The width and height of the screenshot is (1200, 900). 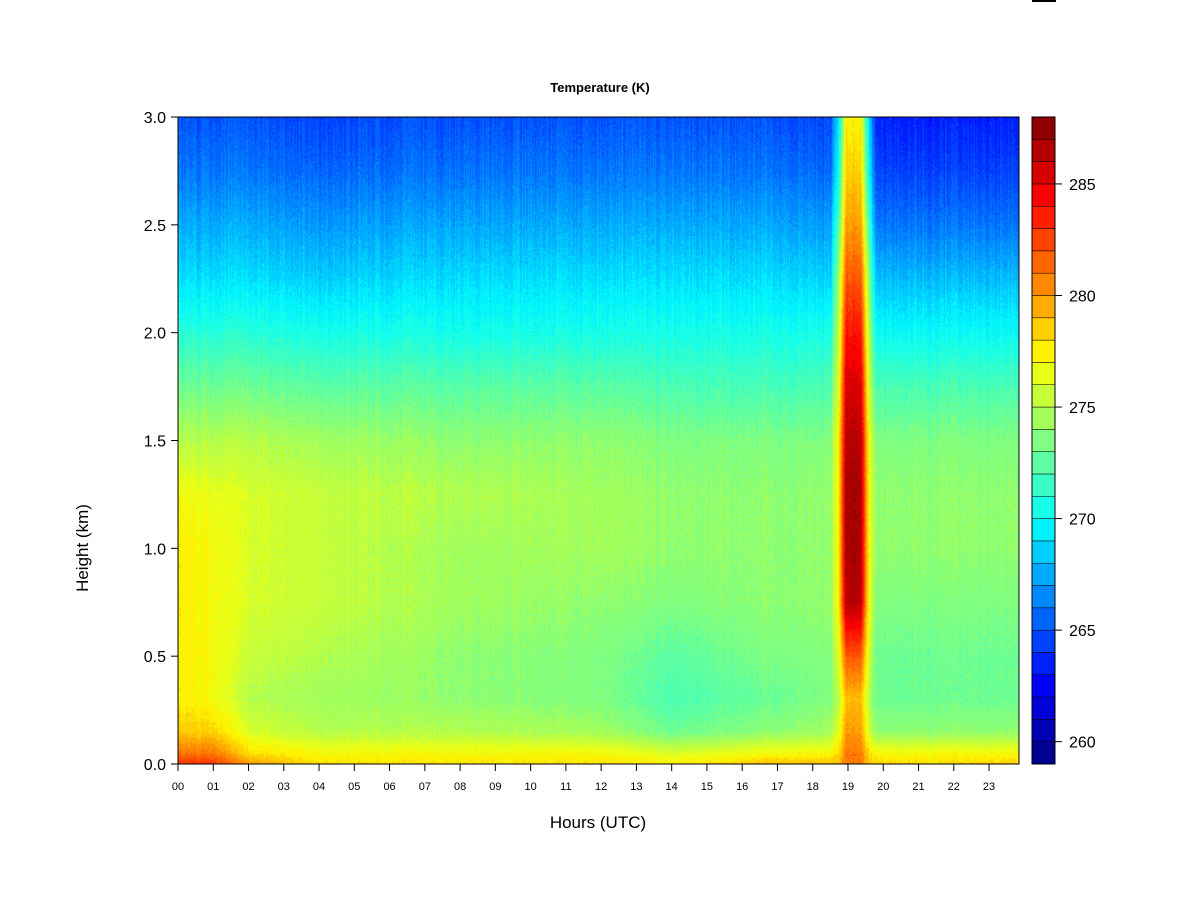 I want to click on x-tick-label: 13, so click(x=636, y=787).